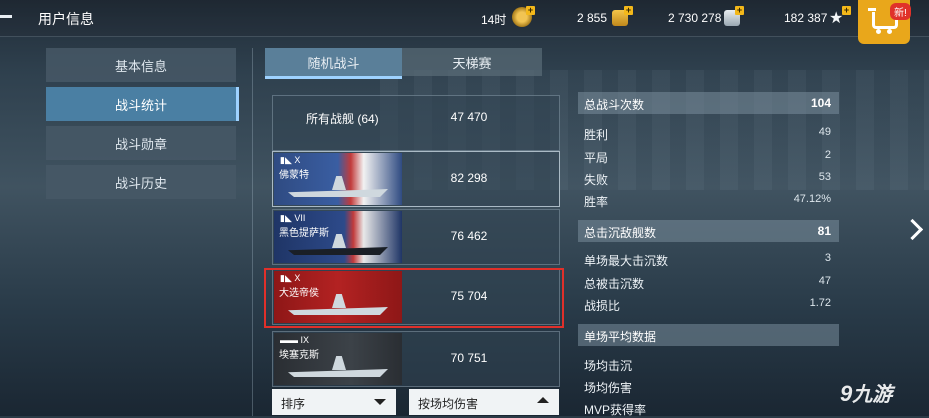 This screenshot has width=929, height=418. Describe the element at coordinates (707, 157) in the screenshot. I see `stat-row-draws: 平局 2` at that location.